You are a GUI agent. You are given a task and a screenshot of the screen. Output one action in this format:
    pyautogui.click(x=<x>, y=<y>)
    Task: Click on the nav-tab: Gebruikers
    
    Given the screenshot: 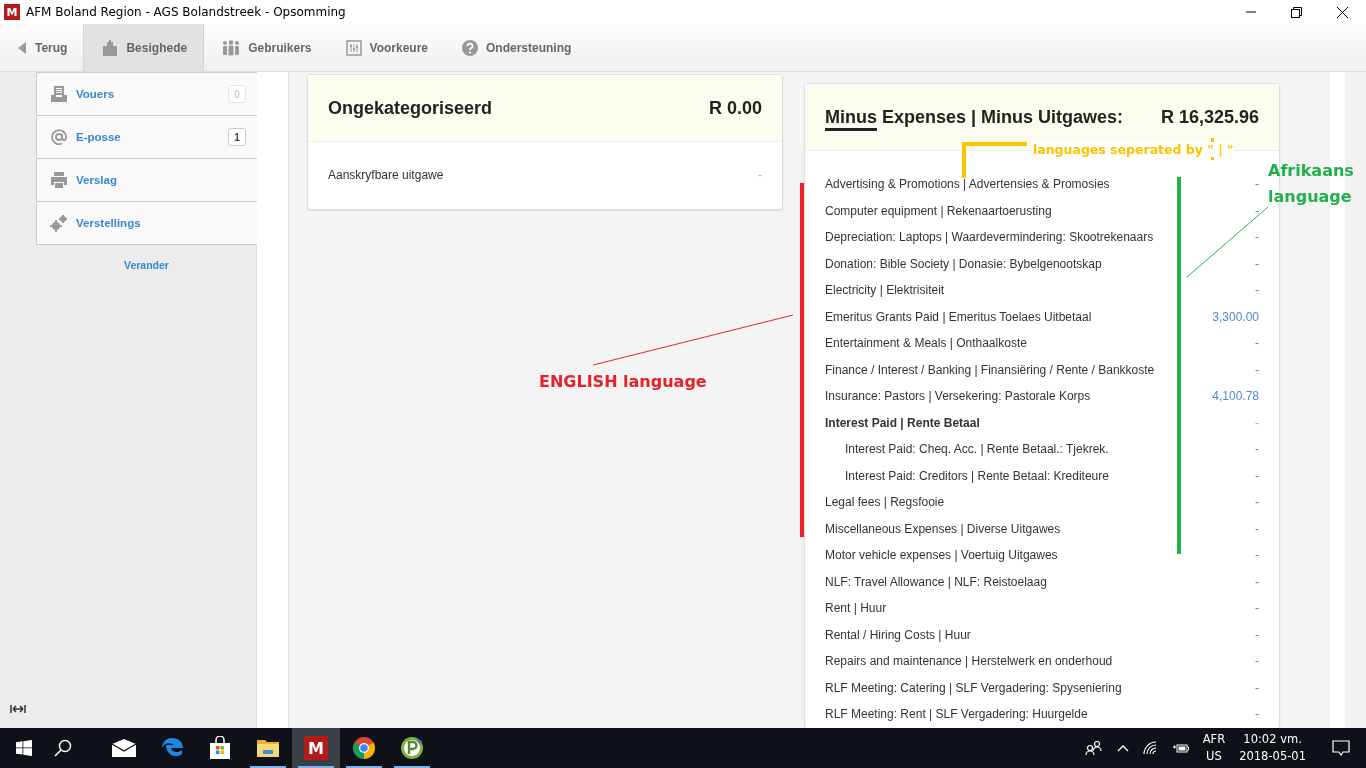 What is the action you would take?
    pyautogui.click(x=266, y=47)
    